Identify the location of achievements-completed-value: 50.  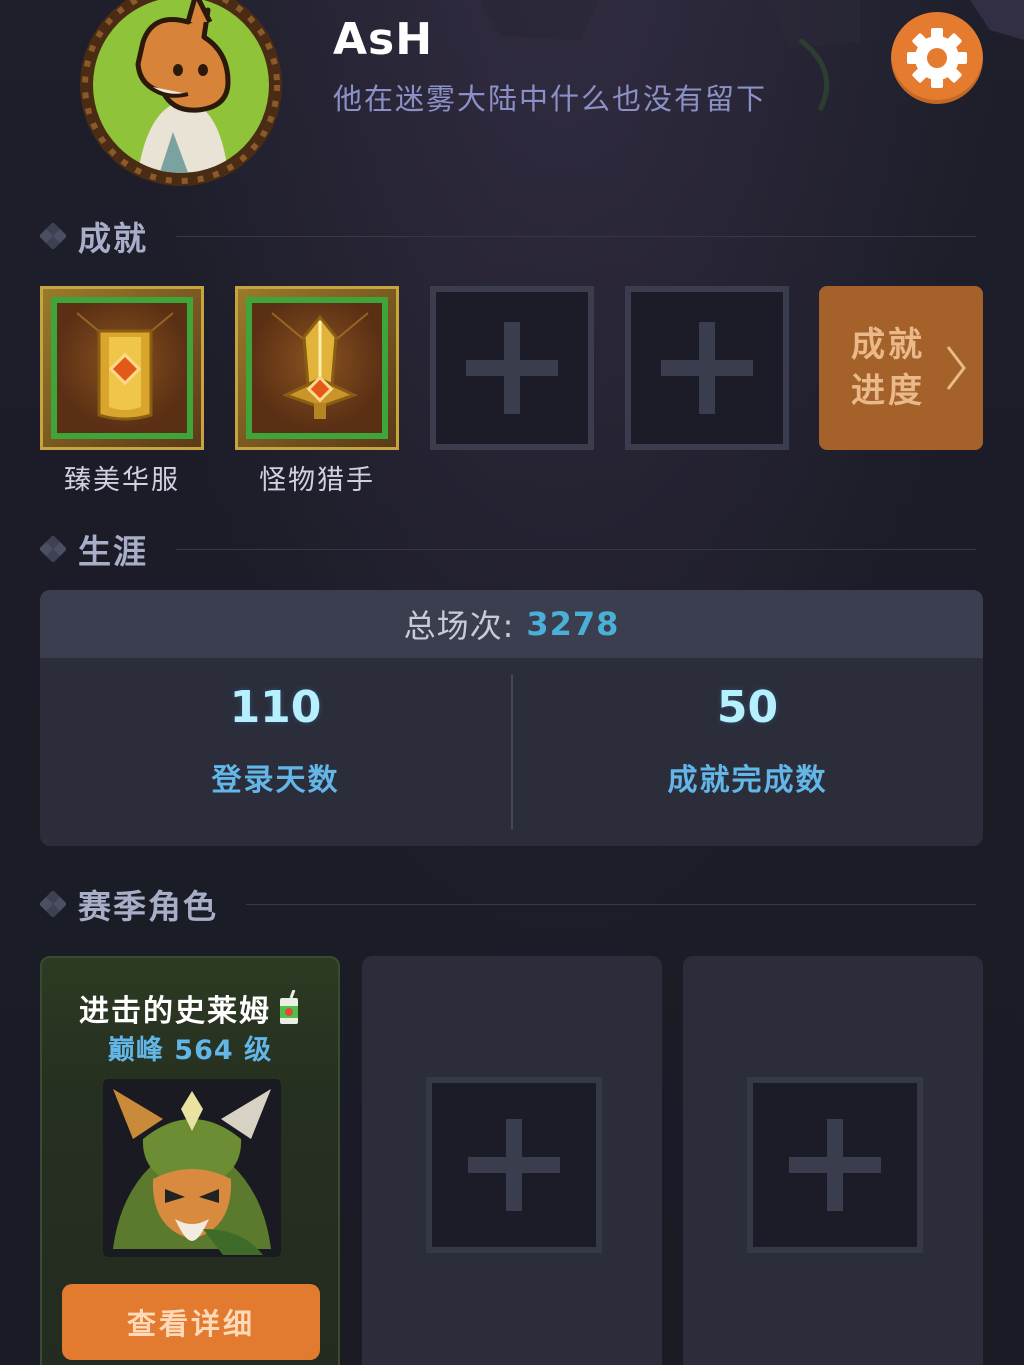
(747, 707).